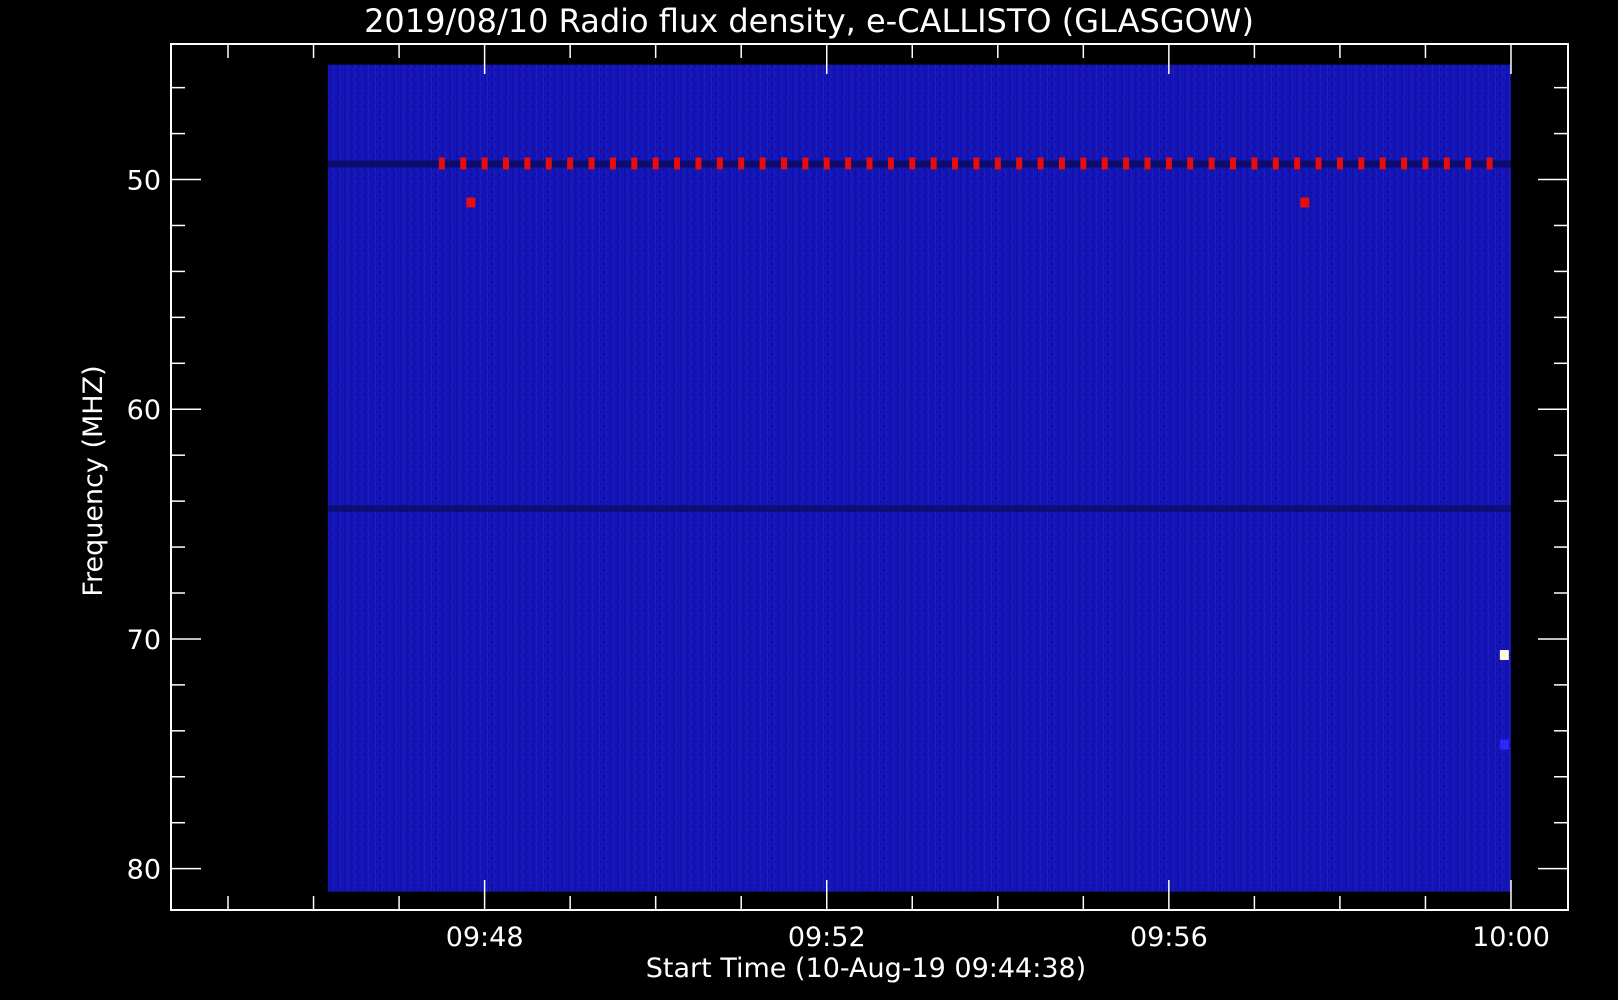  I want to click on x-tick-label: 10:00, so click(1511, 937).